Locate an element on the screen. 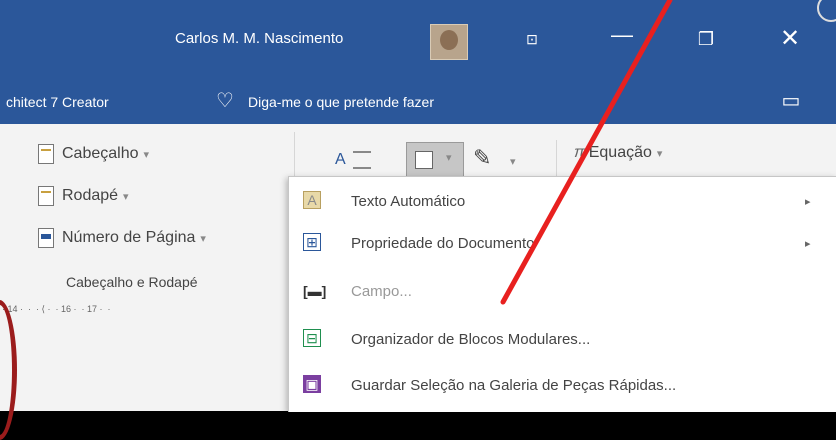  comments-icon: ▭ is located at coordinates (791, 101).